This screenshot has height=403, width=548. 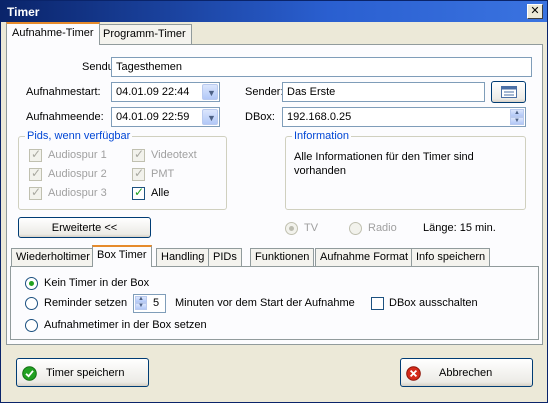 I want to click on aufnahmeende-label: Aufnahmeende:, so click(x=65, y=117).